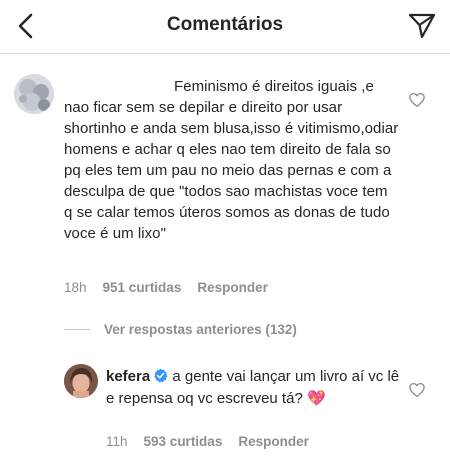 Image resolution: width=450 pixels, height=472 pixels. I want to click on reply-reply-button: Responder, so click(273, 441).